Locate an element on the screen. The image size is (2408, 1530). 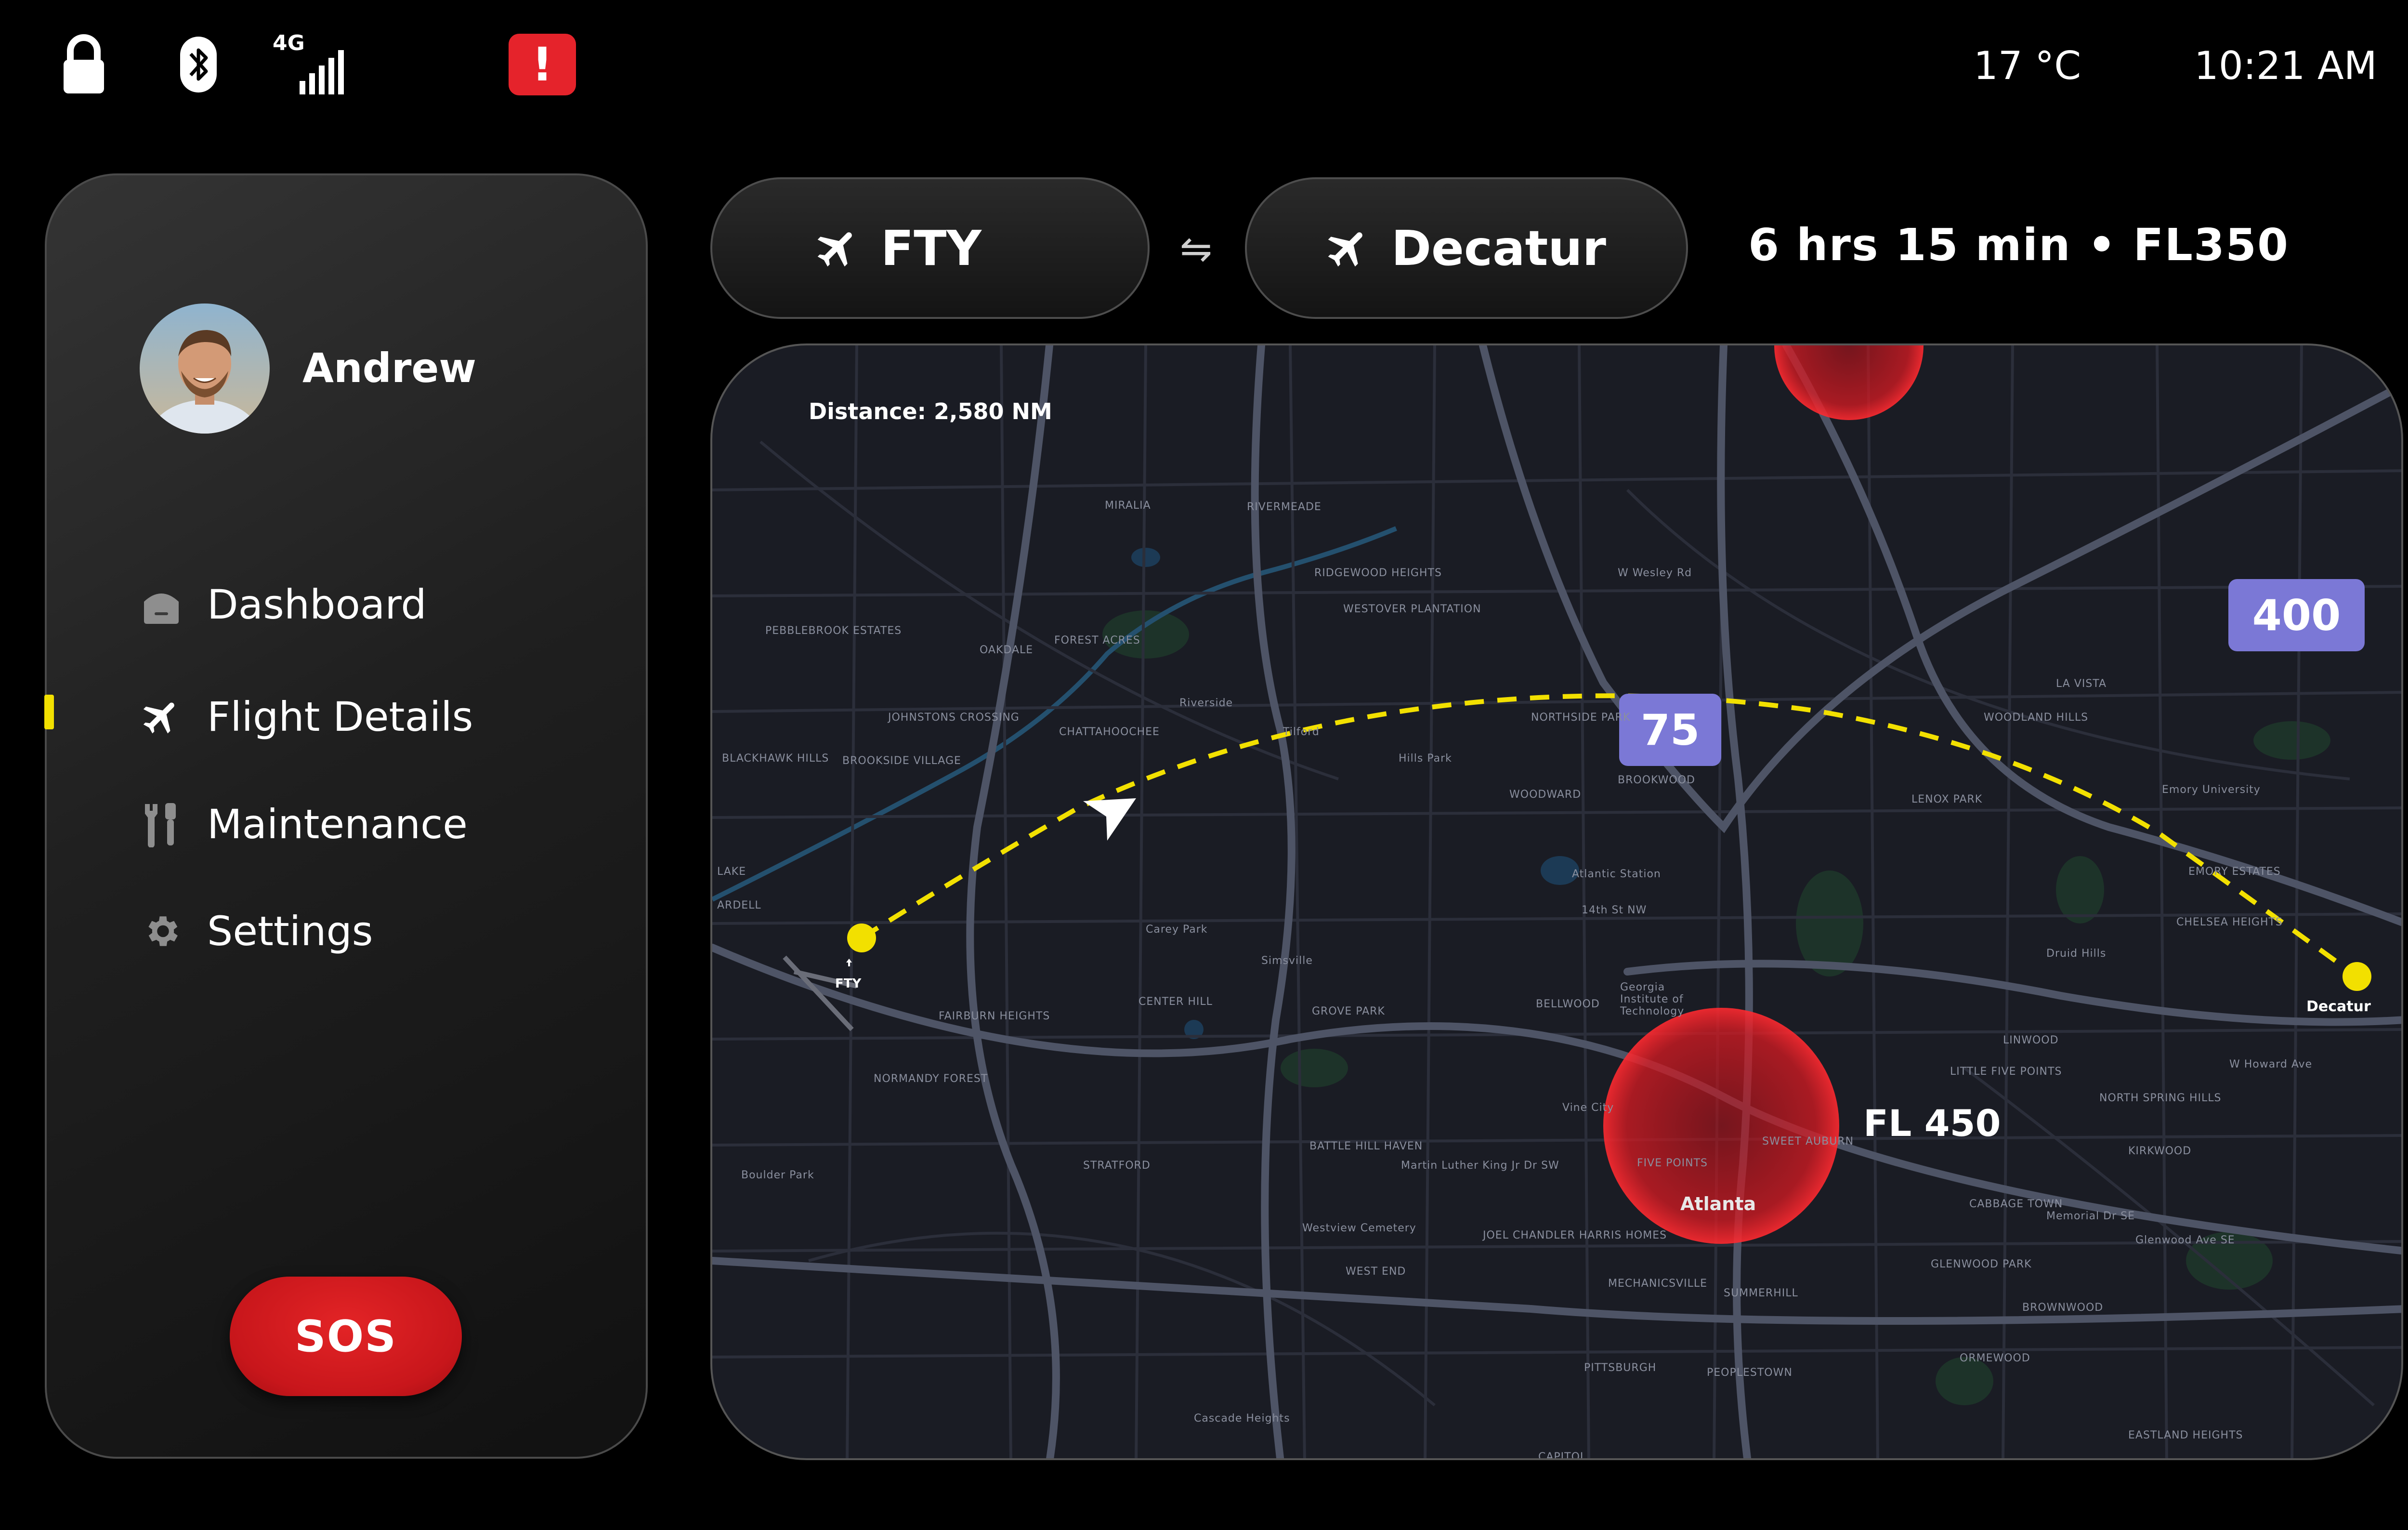
map-place: PEBBLEBROOK ESTATES is located at coordinates (833, 631).